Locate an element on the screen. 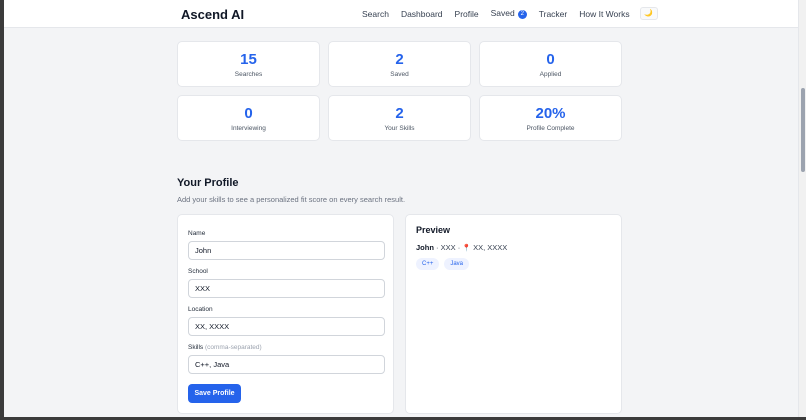 The image size is (806, 420). name-label: Name is located at coordinates (197, 233).